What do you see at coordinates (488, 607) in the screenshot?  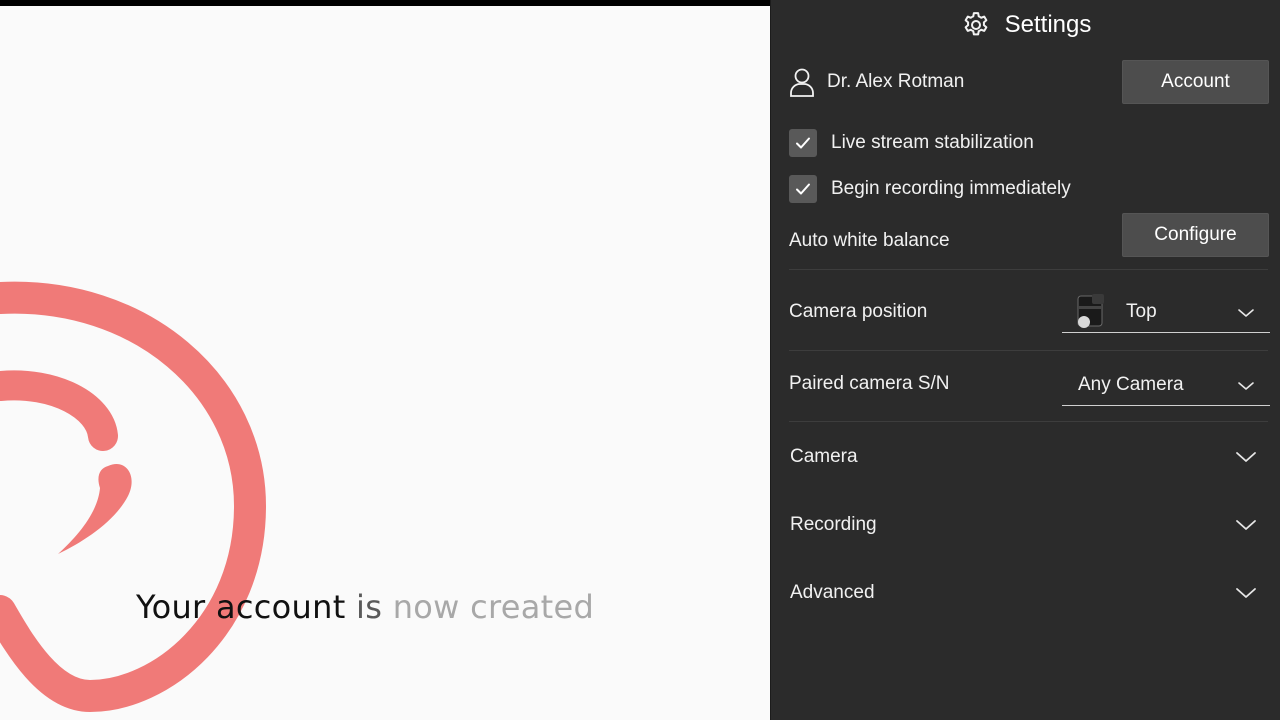 I see `caption-part-3: now created` at bounding box center [488, 607].